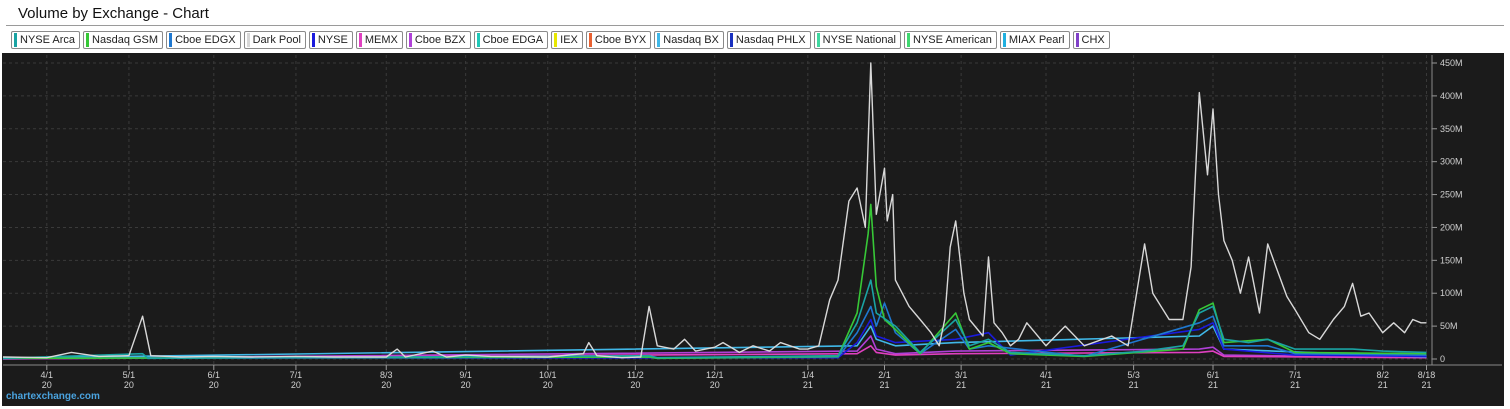 Image resolution: width=1510 pixels, height=409 pixels. What do you see at coordinates (548, 375) in the screenshot?
I see `x-tick-label: 10/1` at bounding box center [548, 375].